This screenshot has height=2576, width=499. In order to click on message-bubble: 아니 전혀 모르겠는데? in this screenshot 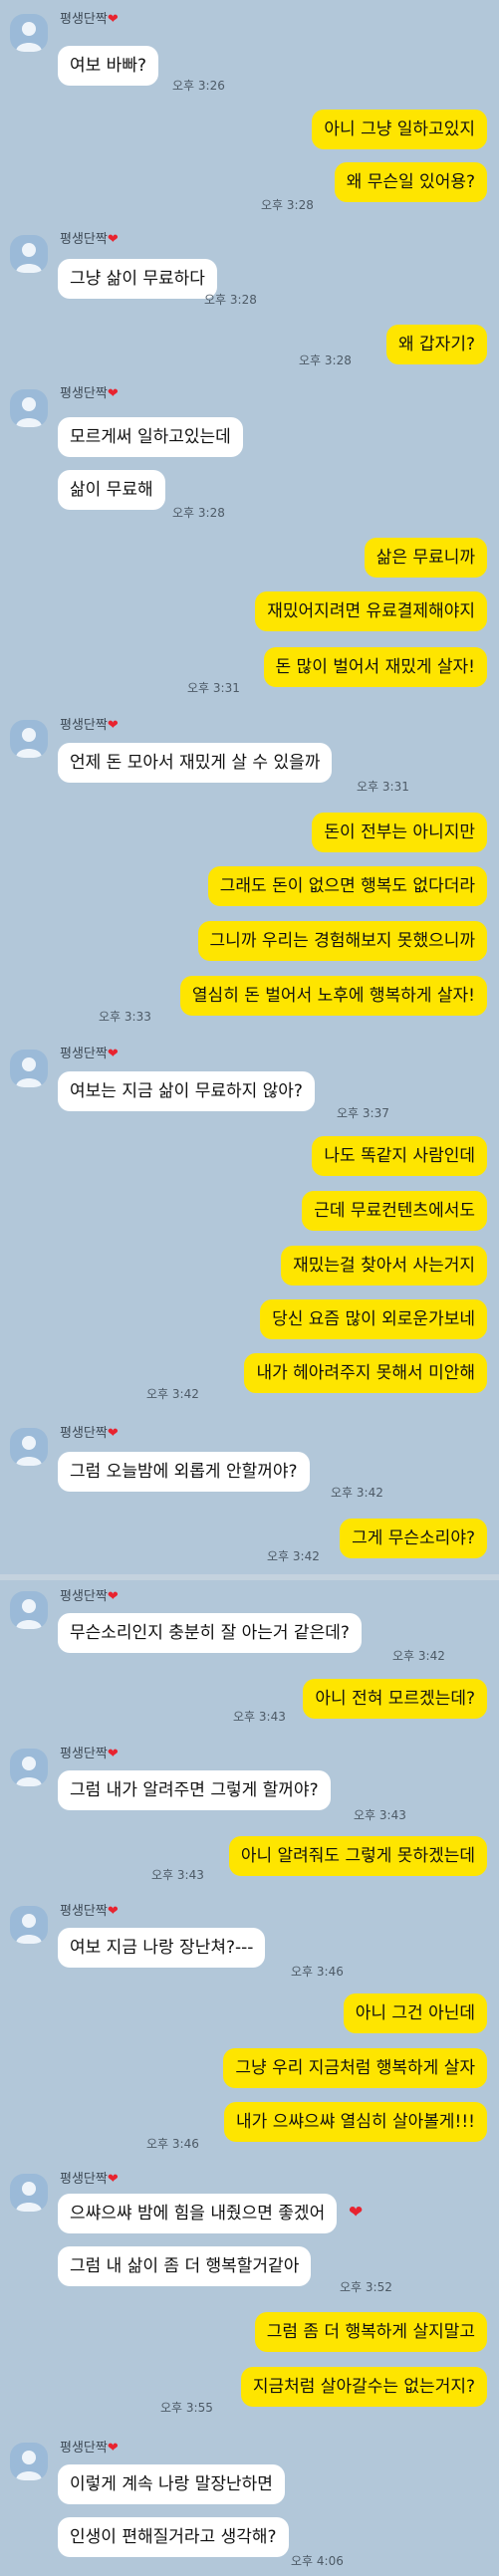, I will do `click(395, 1699)`.